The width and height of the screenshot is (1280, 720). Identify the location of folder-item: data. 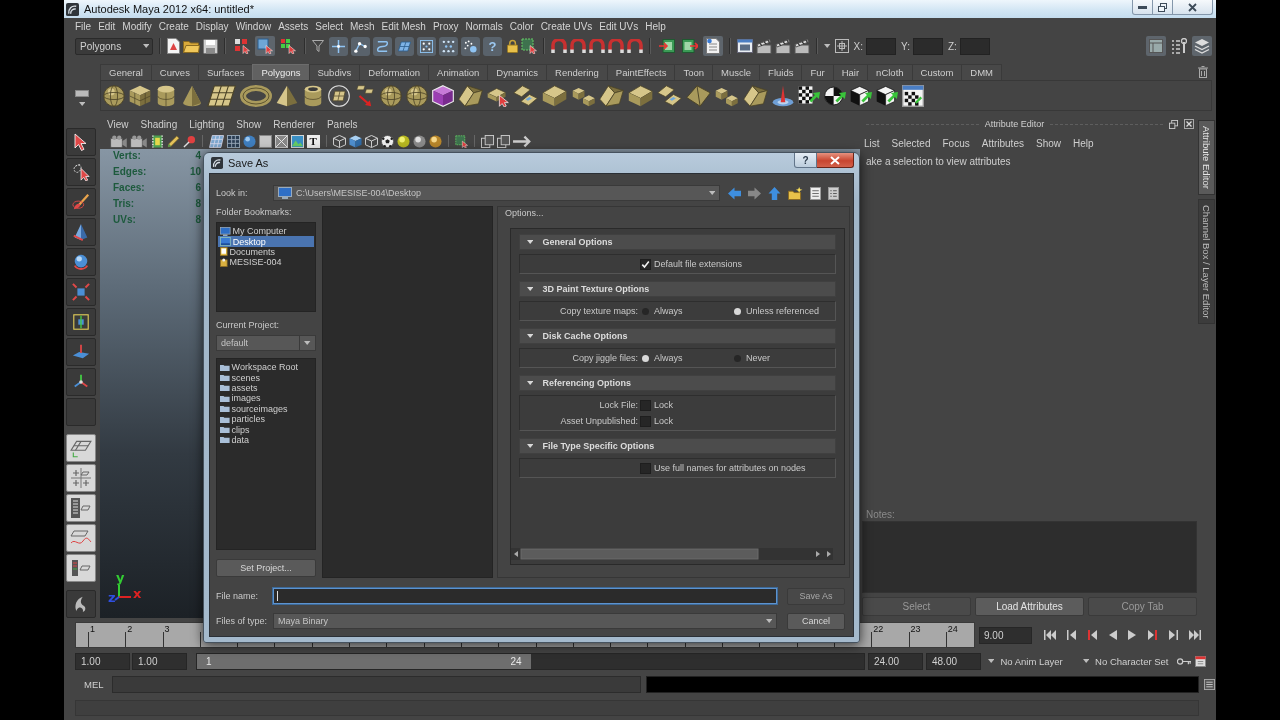
(266, 440).